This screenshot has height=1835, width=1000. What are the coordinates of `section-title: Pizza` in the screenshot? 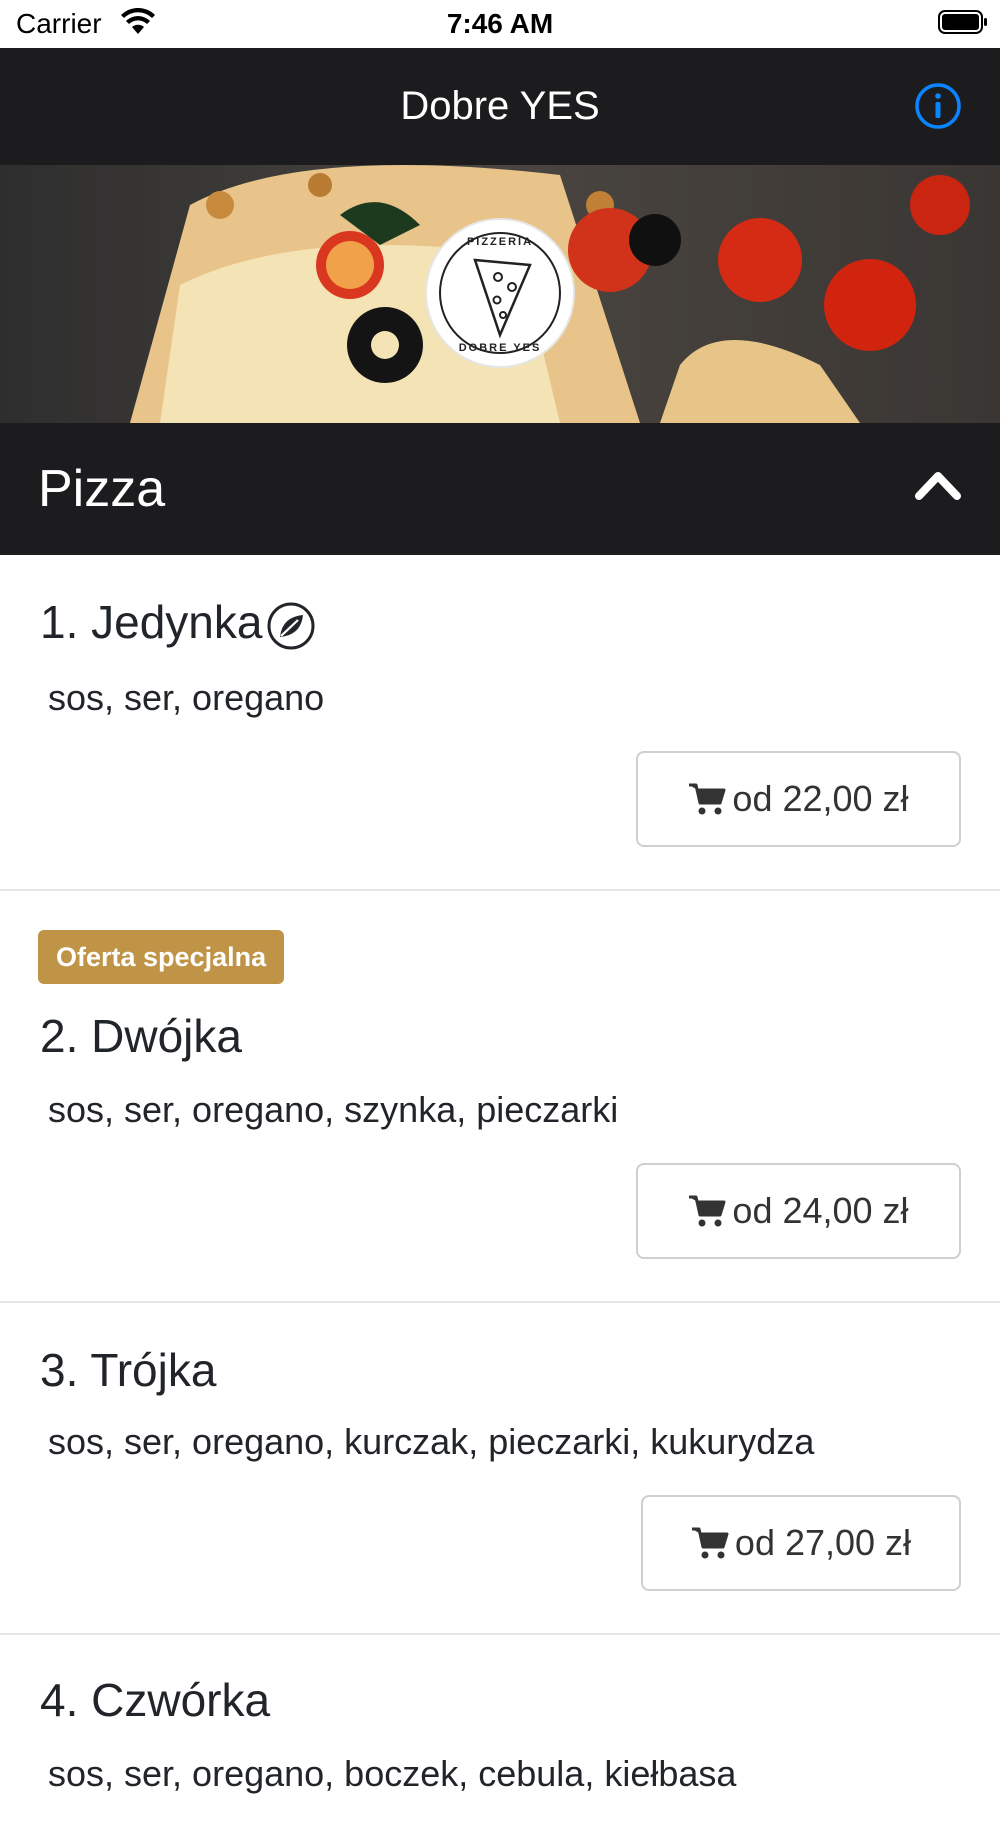 It's located at (102, 489).